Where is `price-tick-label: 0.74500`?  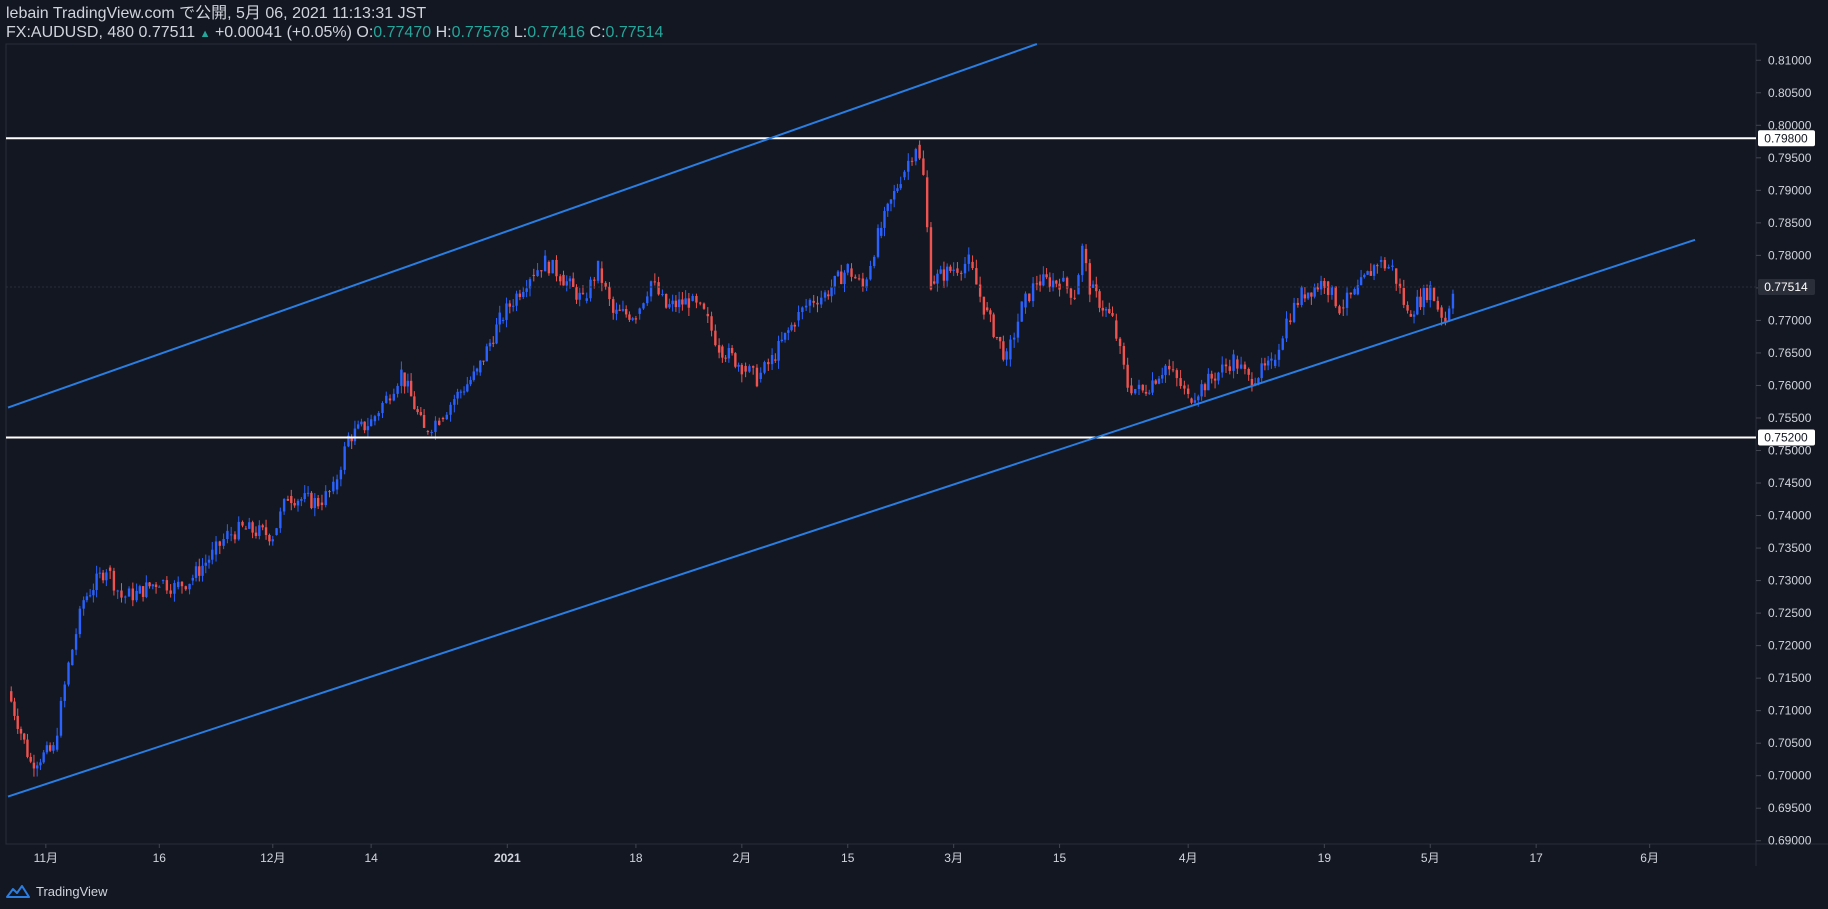 price-tick-label: 0.74500 is located at coordinates (1790, 483).